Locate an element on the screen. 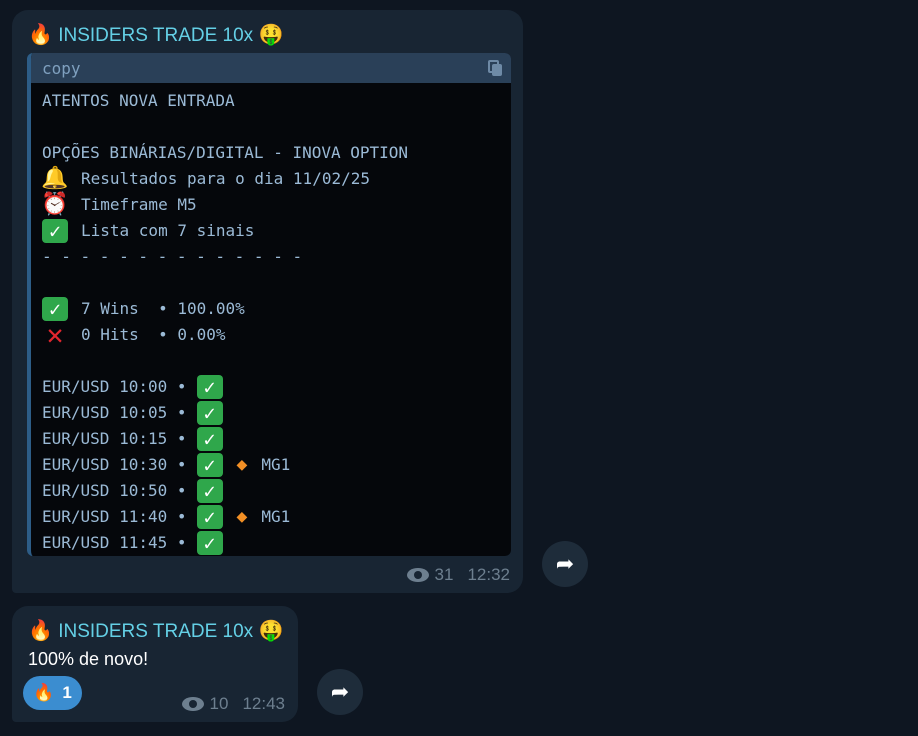  signal-text: EUR/USD 10:50 • is located at coordinates (114, 490).